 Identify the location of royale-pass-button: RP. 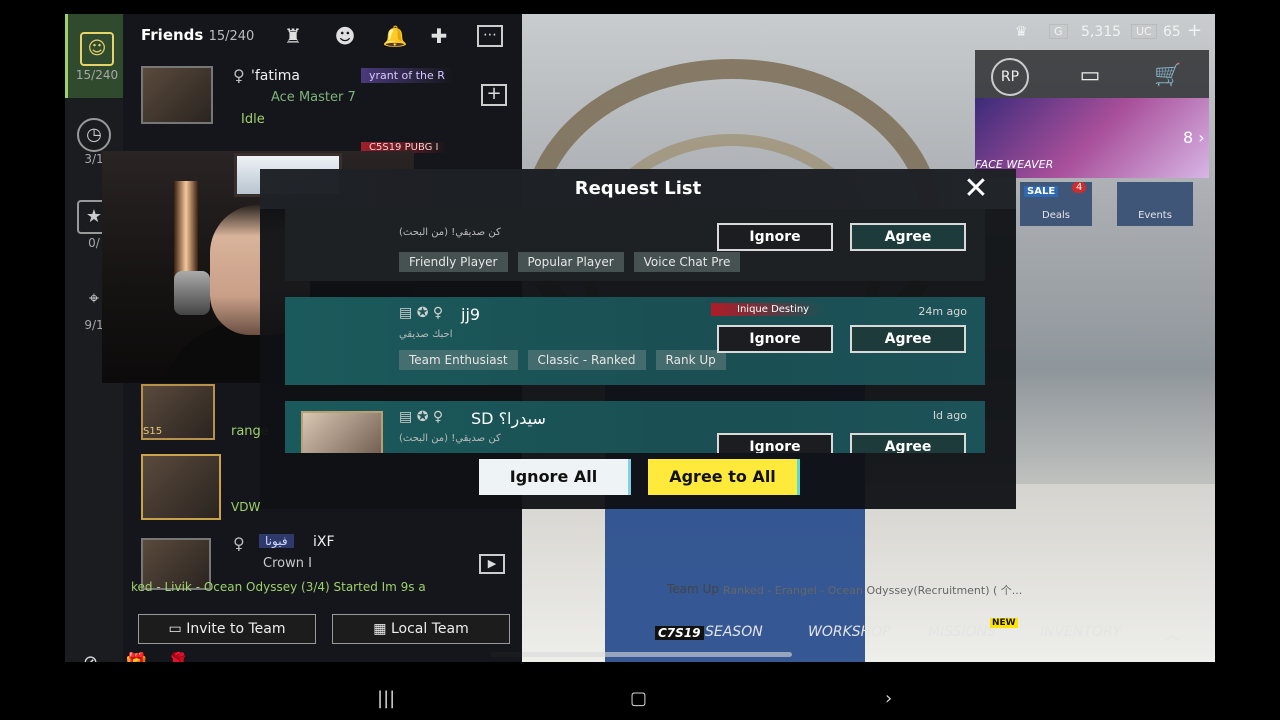
(1010, 77).